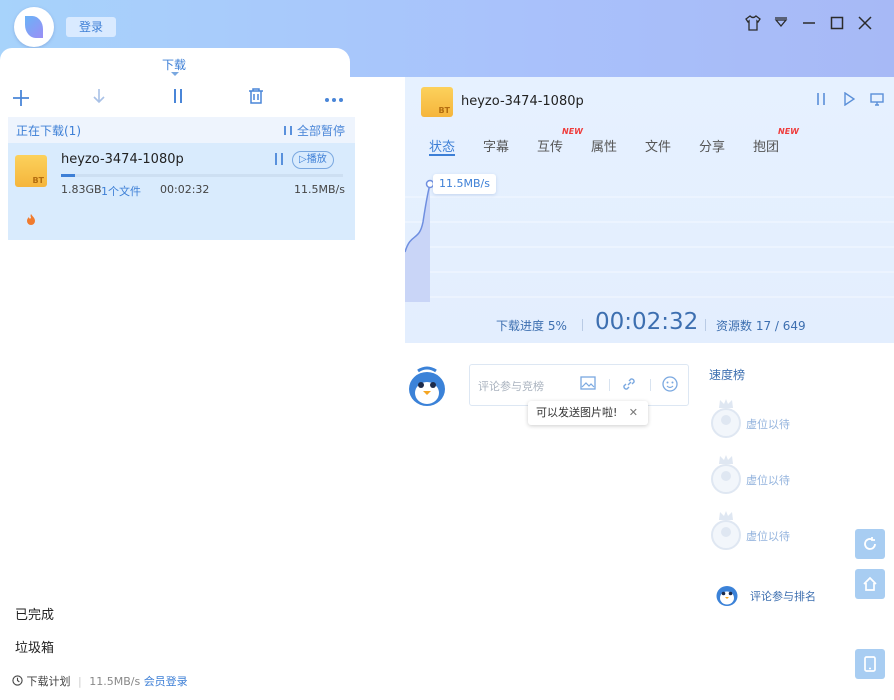 Image resolution: width=894 pixels, height=700 pixels. I want to click on pause-button, so click(178, 98).